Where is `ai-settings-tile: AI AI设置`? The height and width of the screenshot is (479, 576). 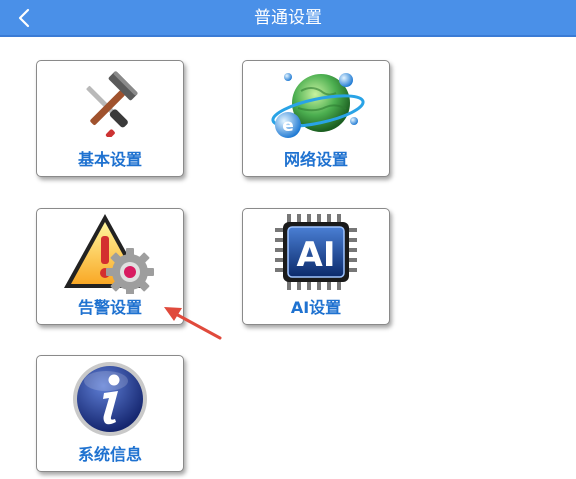
ai-settings-tile: AI AI设置 is located at coordinates (316, 266).